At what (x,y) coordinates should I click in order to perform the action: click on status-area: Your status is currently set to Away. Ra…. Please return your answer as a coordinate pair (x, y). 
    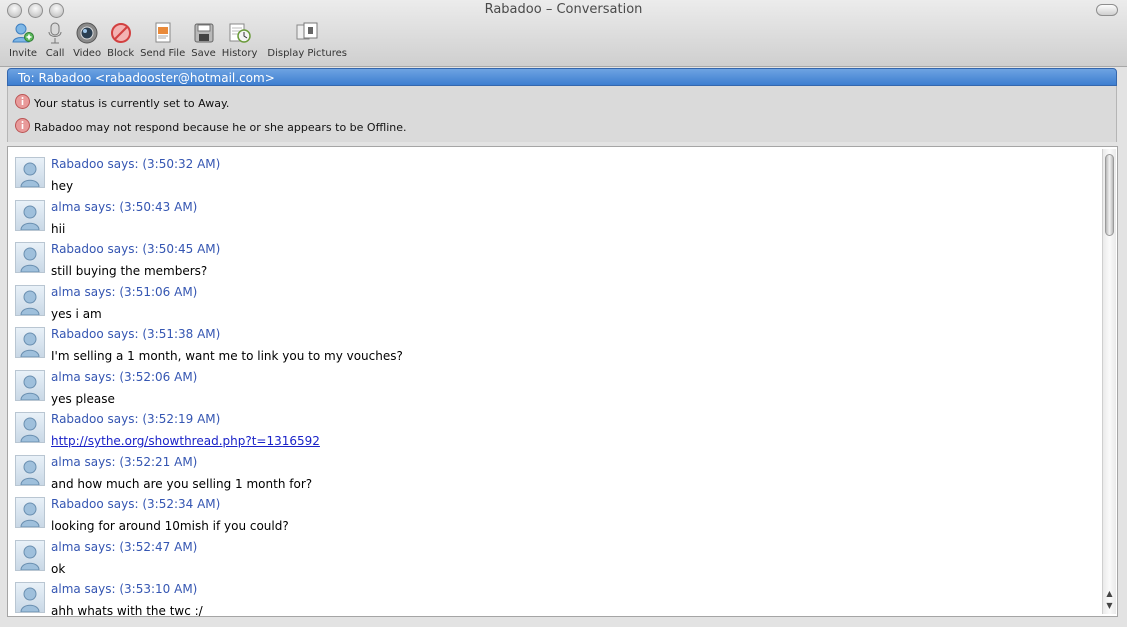
    Looking at the image, I should click on (562, 114).